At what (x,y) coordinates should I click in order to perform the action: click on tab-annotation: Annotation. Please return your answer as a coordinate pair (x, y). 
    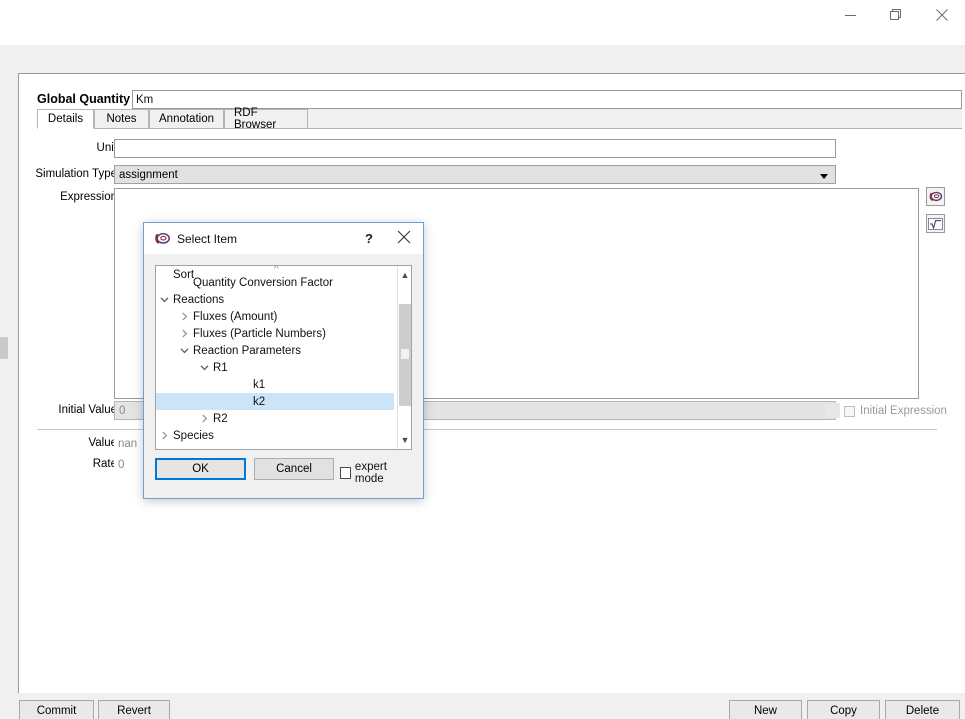
    Looking at the image, I should click on (186, 119).